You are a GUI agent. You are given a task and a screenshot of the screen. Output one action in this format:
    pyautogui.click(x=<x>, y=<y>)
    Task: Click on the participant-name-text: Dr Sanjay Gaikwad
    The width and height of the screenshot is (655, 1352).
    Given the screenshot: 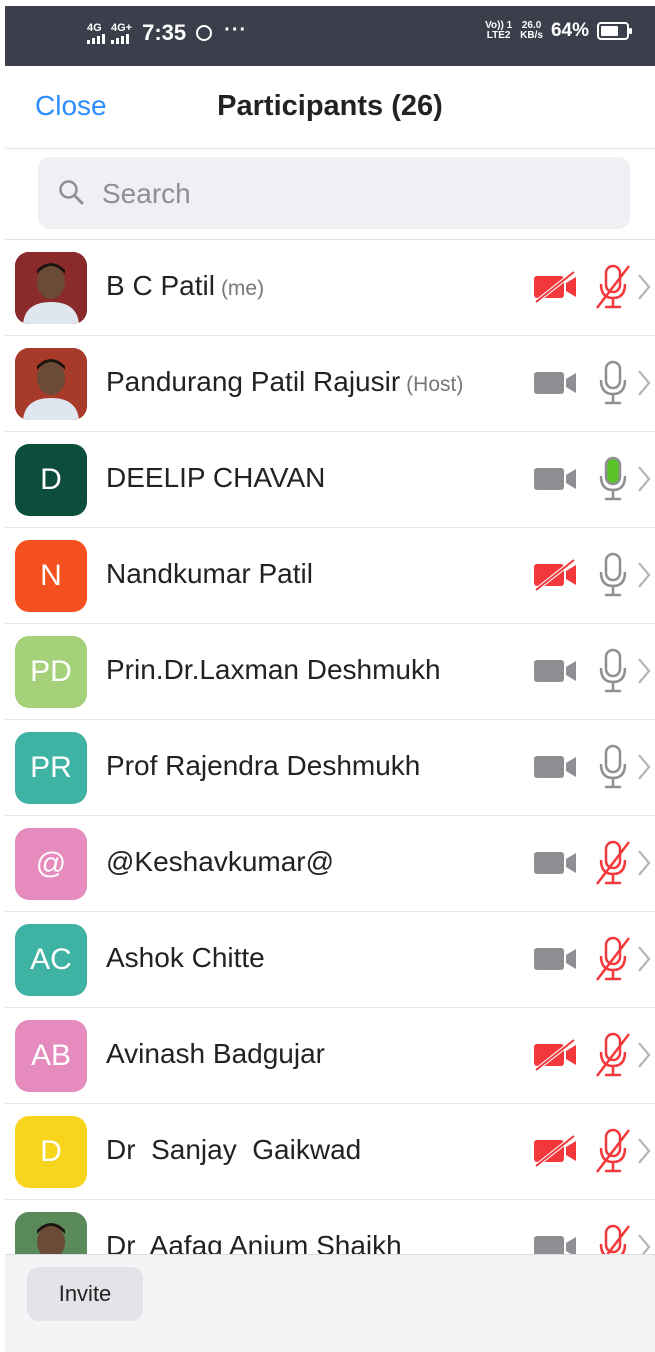 What is the action you would take?
    pyautogui.click(x=234, y=1149)
    